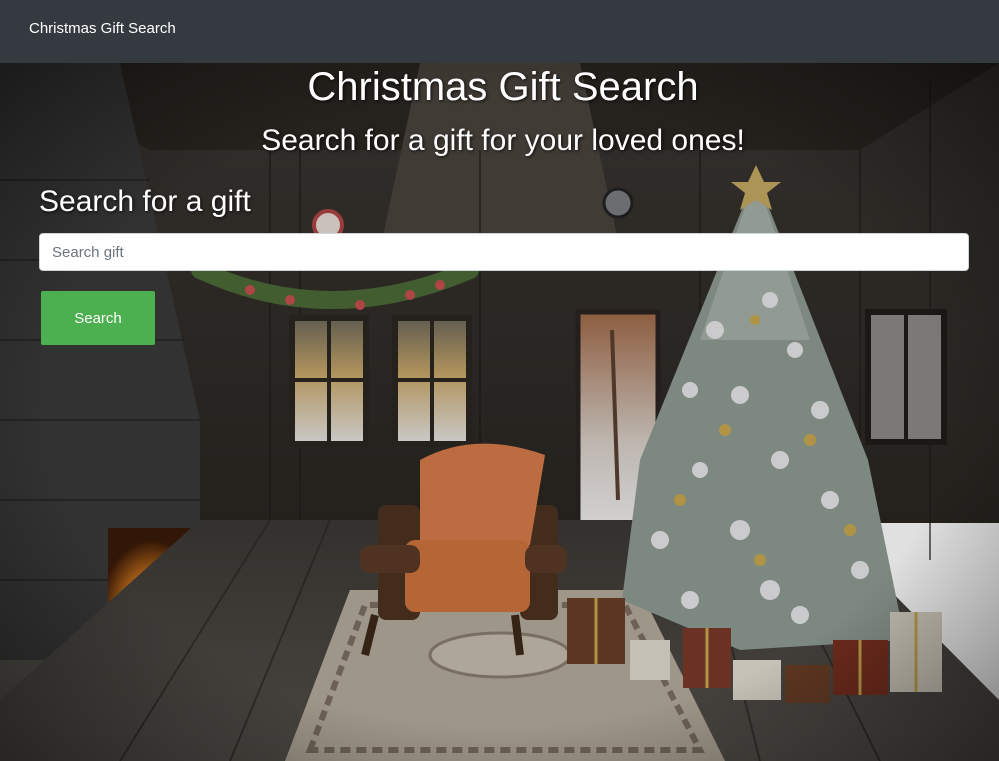  What do you see at coordinates (503, 87) in the screenshot?
I see `page-title: Christmas Gift Search` at bounding box center [503, 87].